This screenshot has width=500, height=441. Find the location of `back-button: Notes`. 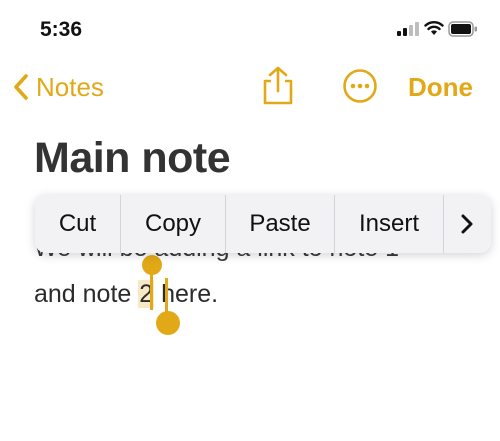

back-button: Notes is located at coordinates (58, 87).